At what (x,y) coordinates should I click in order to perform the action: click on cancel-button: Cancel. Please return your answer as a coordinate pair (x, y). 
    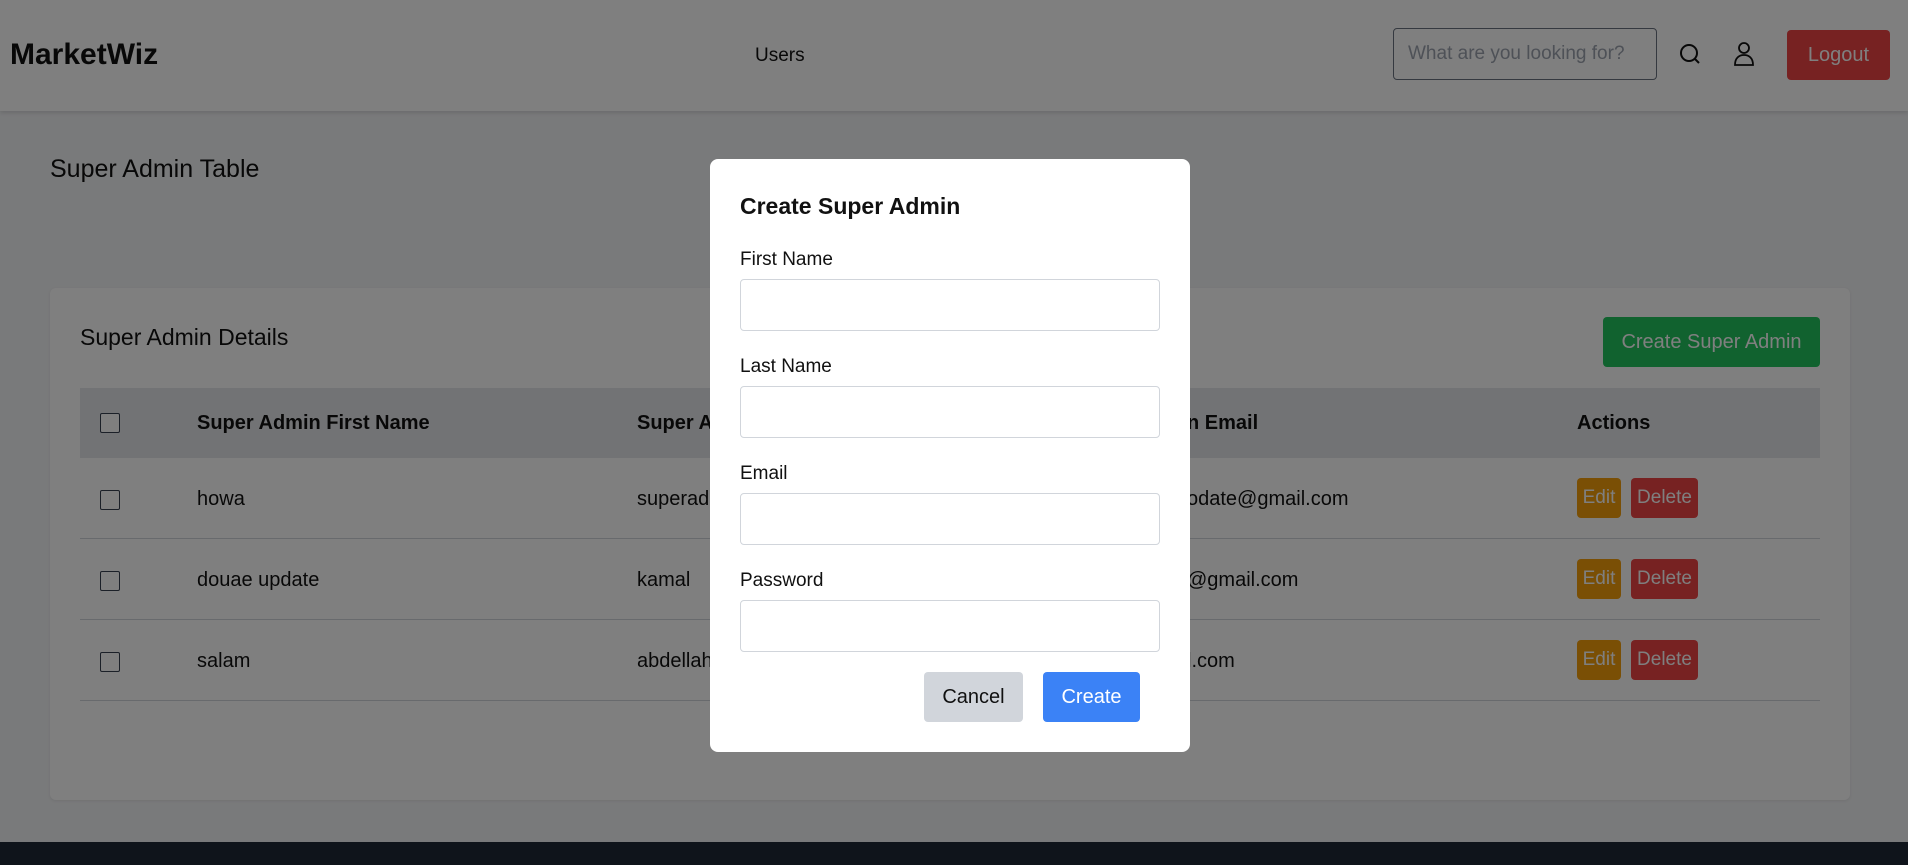
    Looking at the image, I should click on (973, 697).